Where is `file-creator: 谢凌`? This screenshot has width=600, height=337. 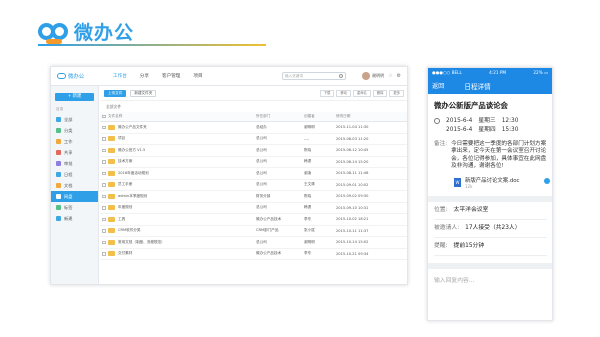 file-creator: 谢凌 is located at coordinates (308, 172).